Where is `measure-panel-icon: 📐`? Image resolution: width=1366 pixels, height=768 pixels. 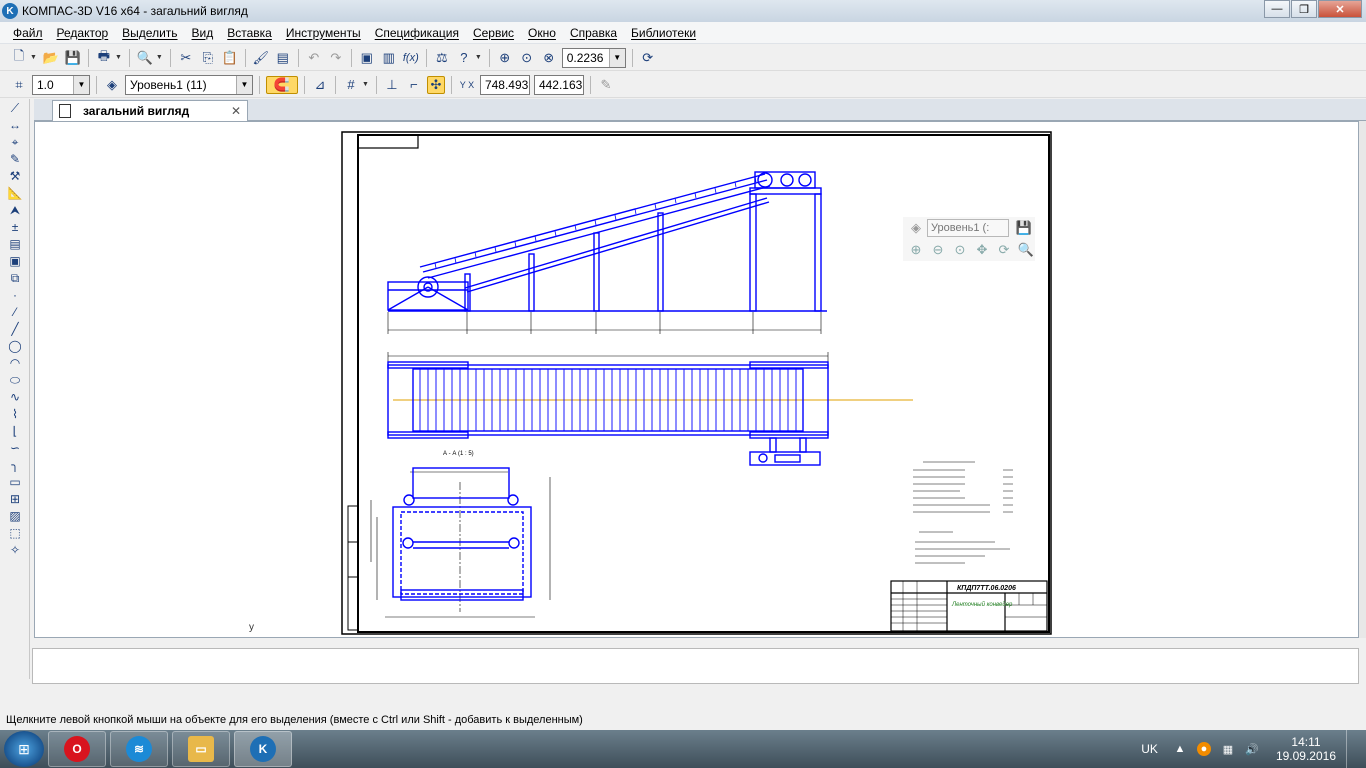 measure-panel-icon: 📐 is located at coordinates (15, 193).